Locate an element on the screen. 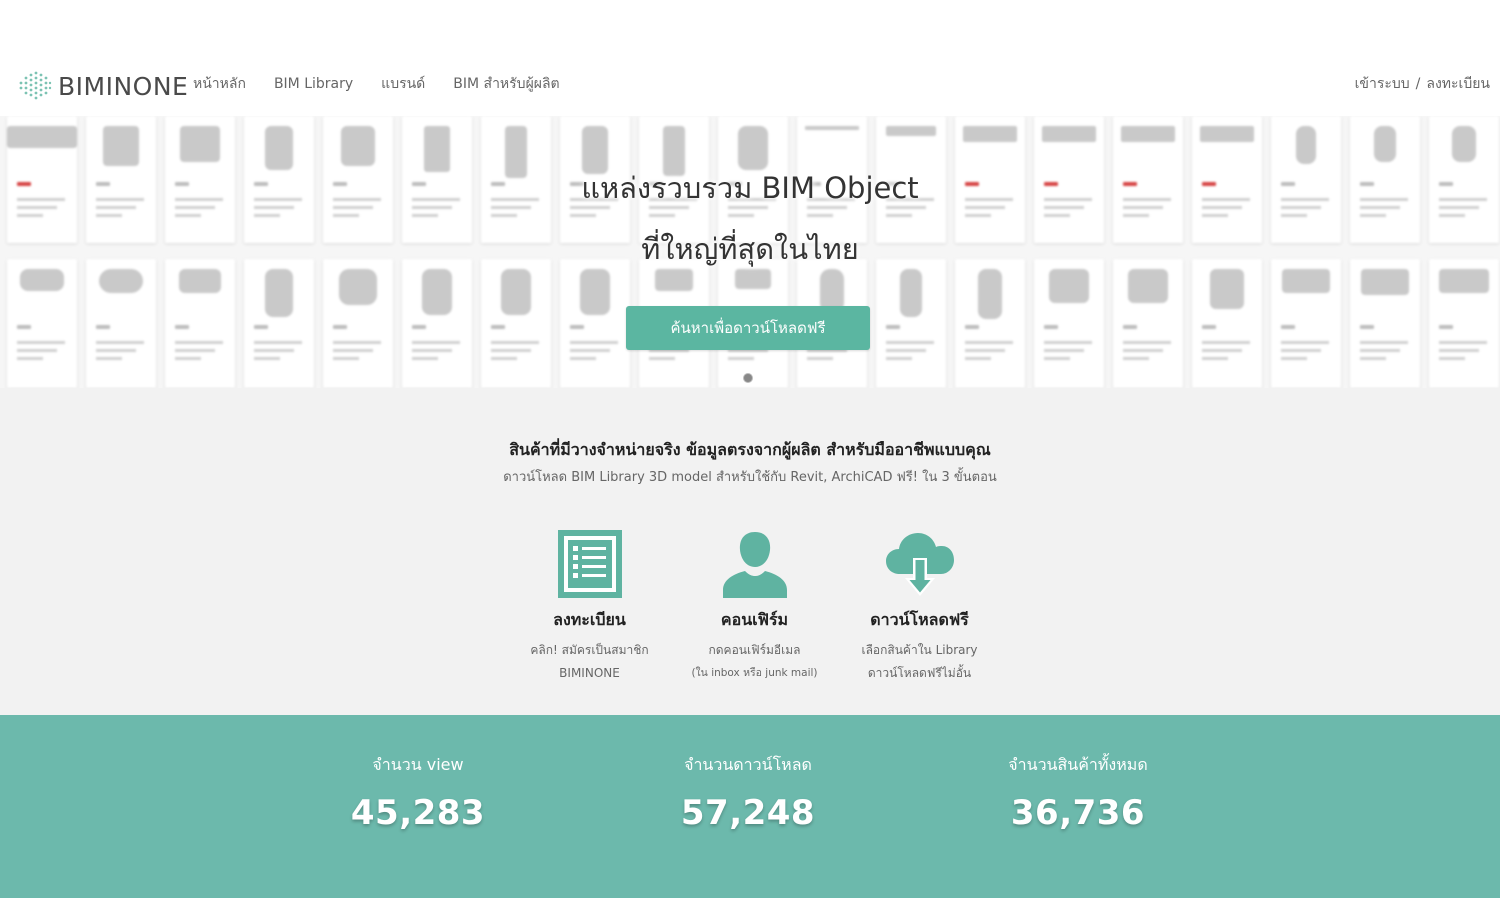 This screenshot has height=898, width=1500. login-link: เข้าระบบ is located at coordinates (1382, 84).